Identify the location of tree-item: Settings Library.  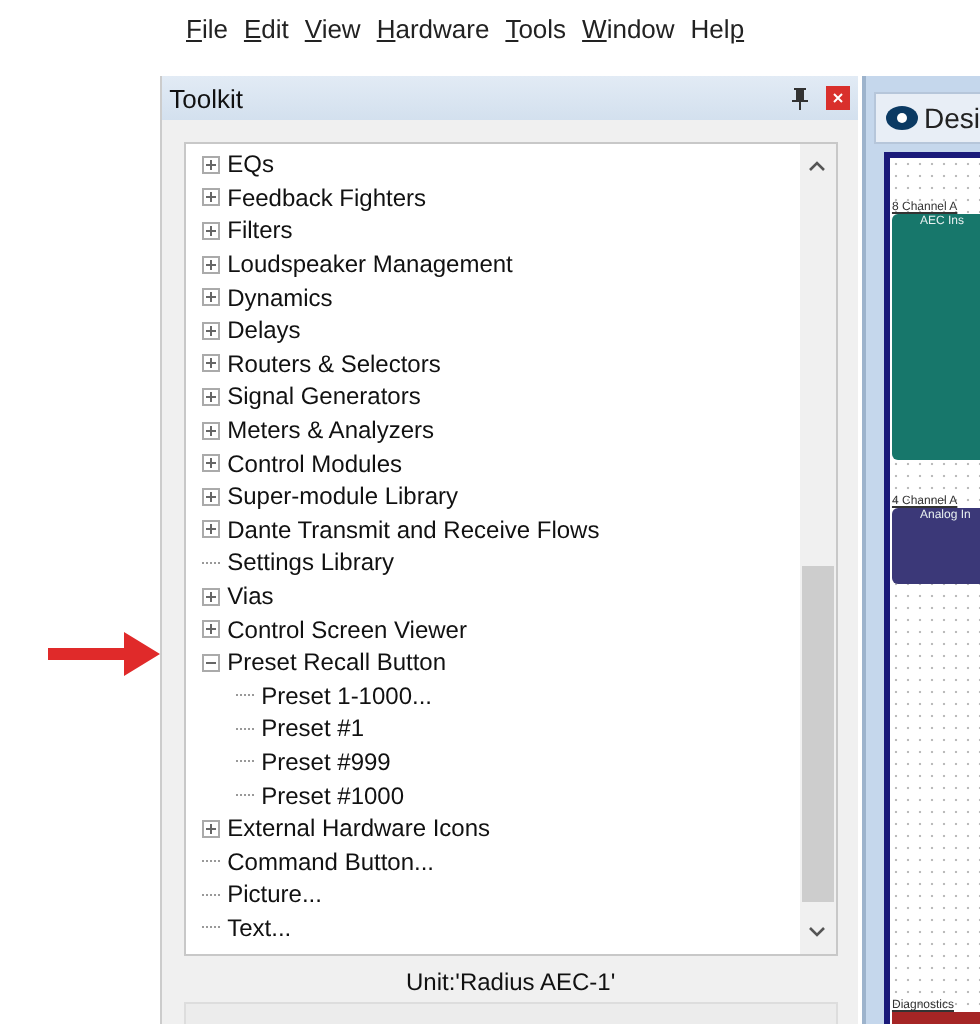
(310, 562).